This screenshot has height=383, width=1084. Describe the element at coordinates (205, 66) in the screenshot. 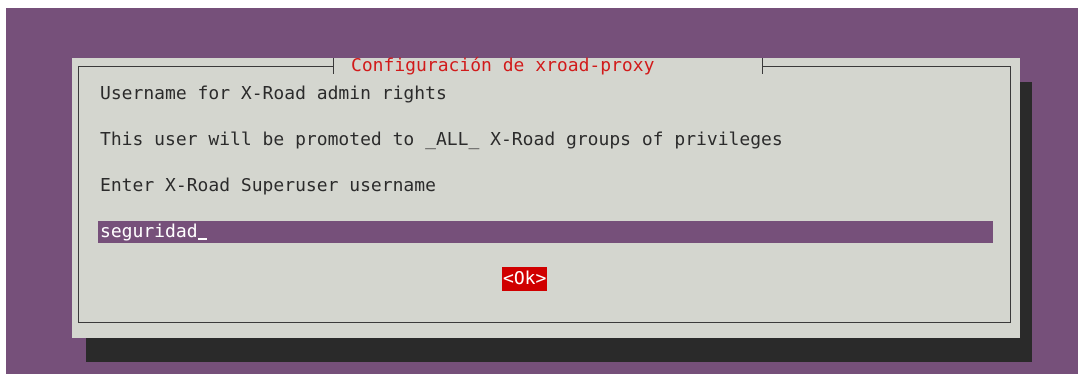

I see `frame-top-left` at that location.